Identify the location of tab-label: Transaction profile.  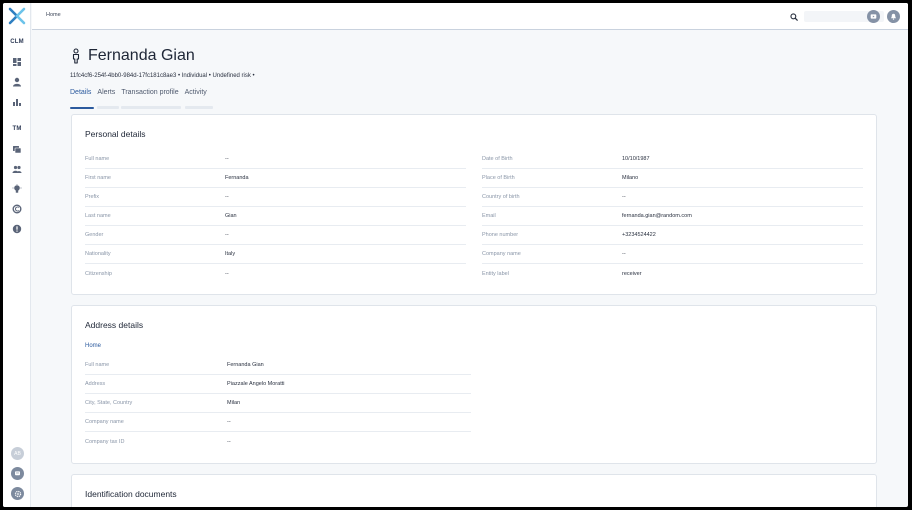
(150, 92).